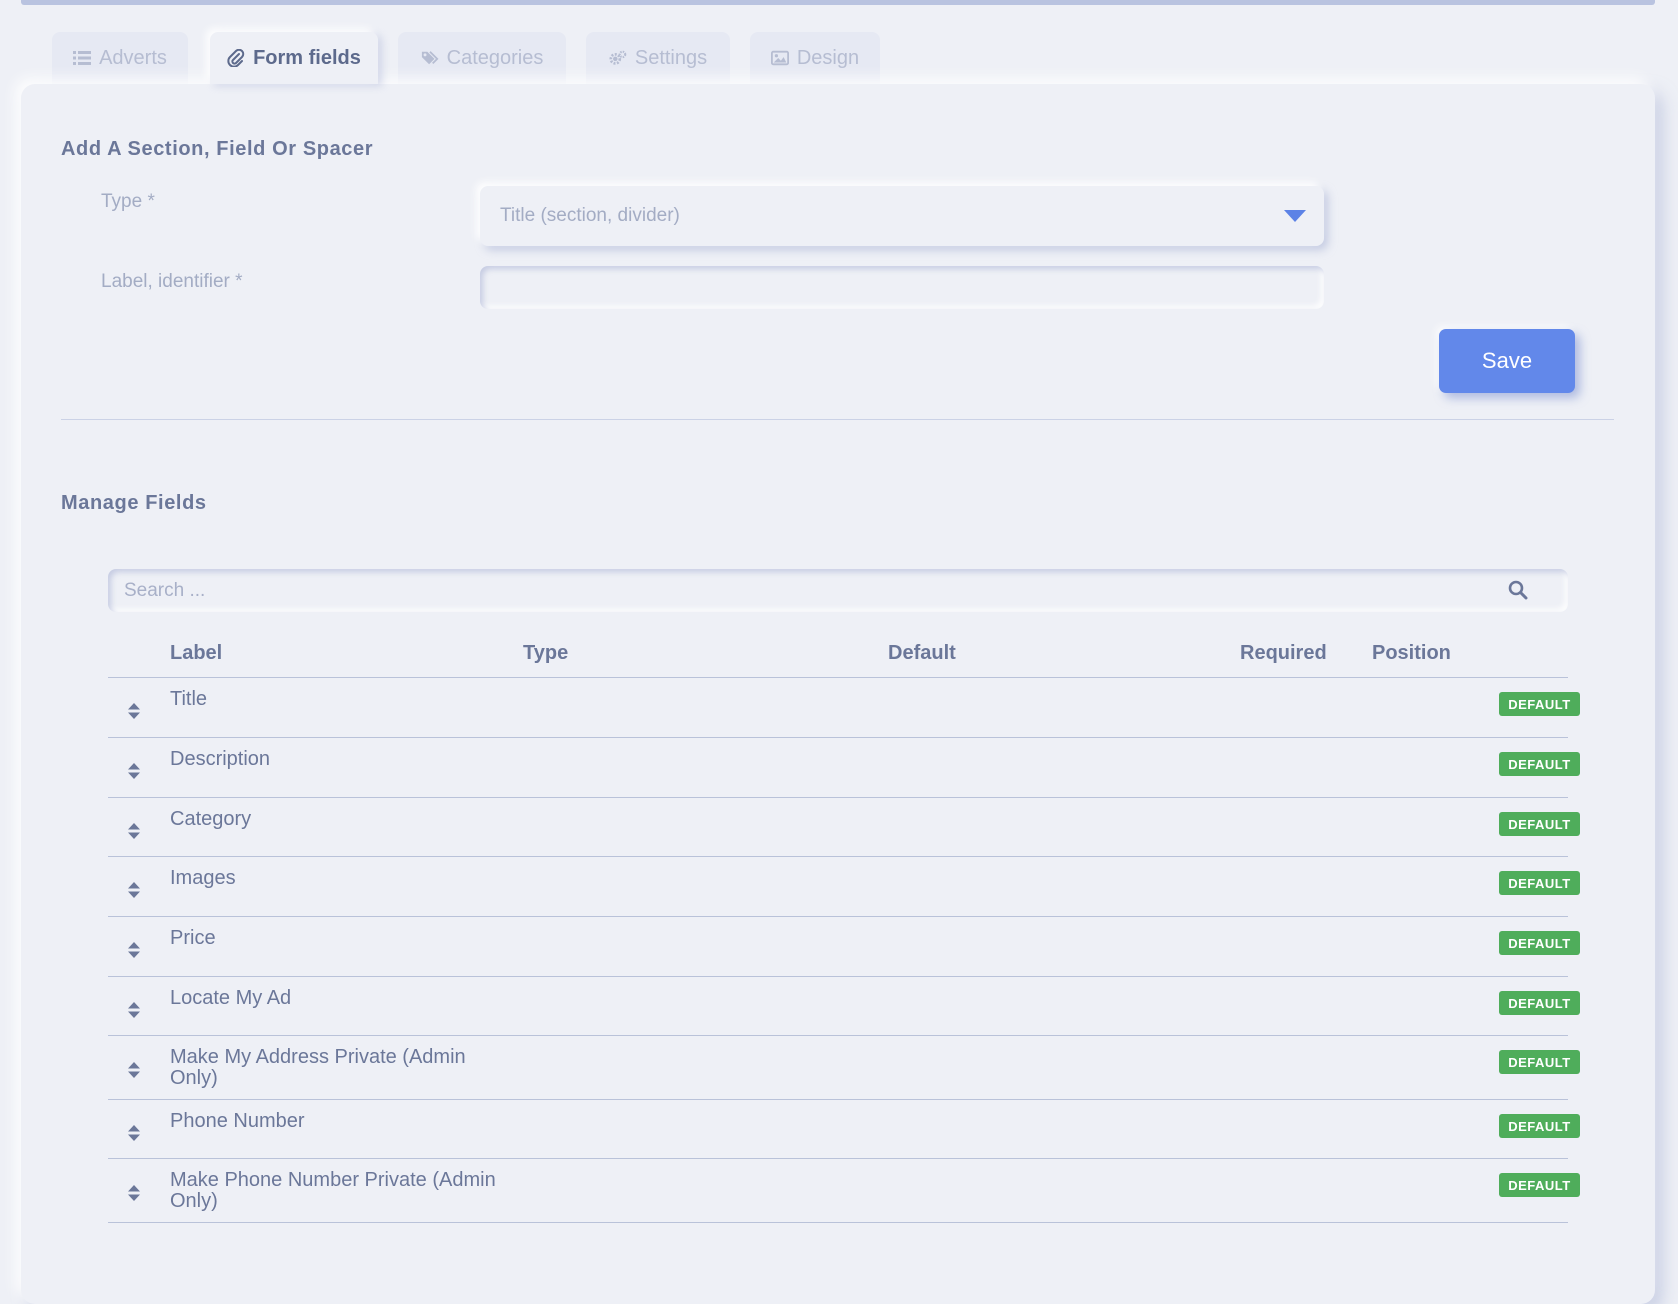 The height and width of the screenshot is (1304, 1678). Describe the element at coordinates (236, 58) in the screenshot. I see `paperclip-icon` at that location.